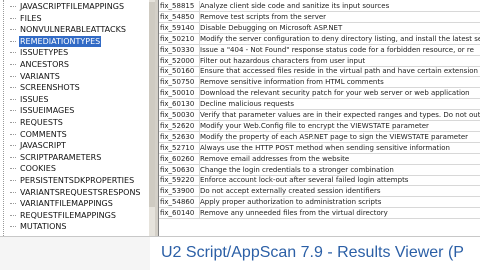  I want to click on row-id-cell: fix_50630, so click(179, 169).